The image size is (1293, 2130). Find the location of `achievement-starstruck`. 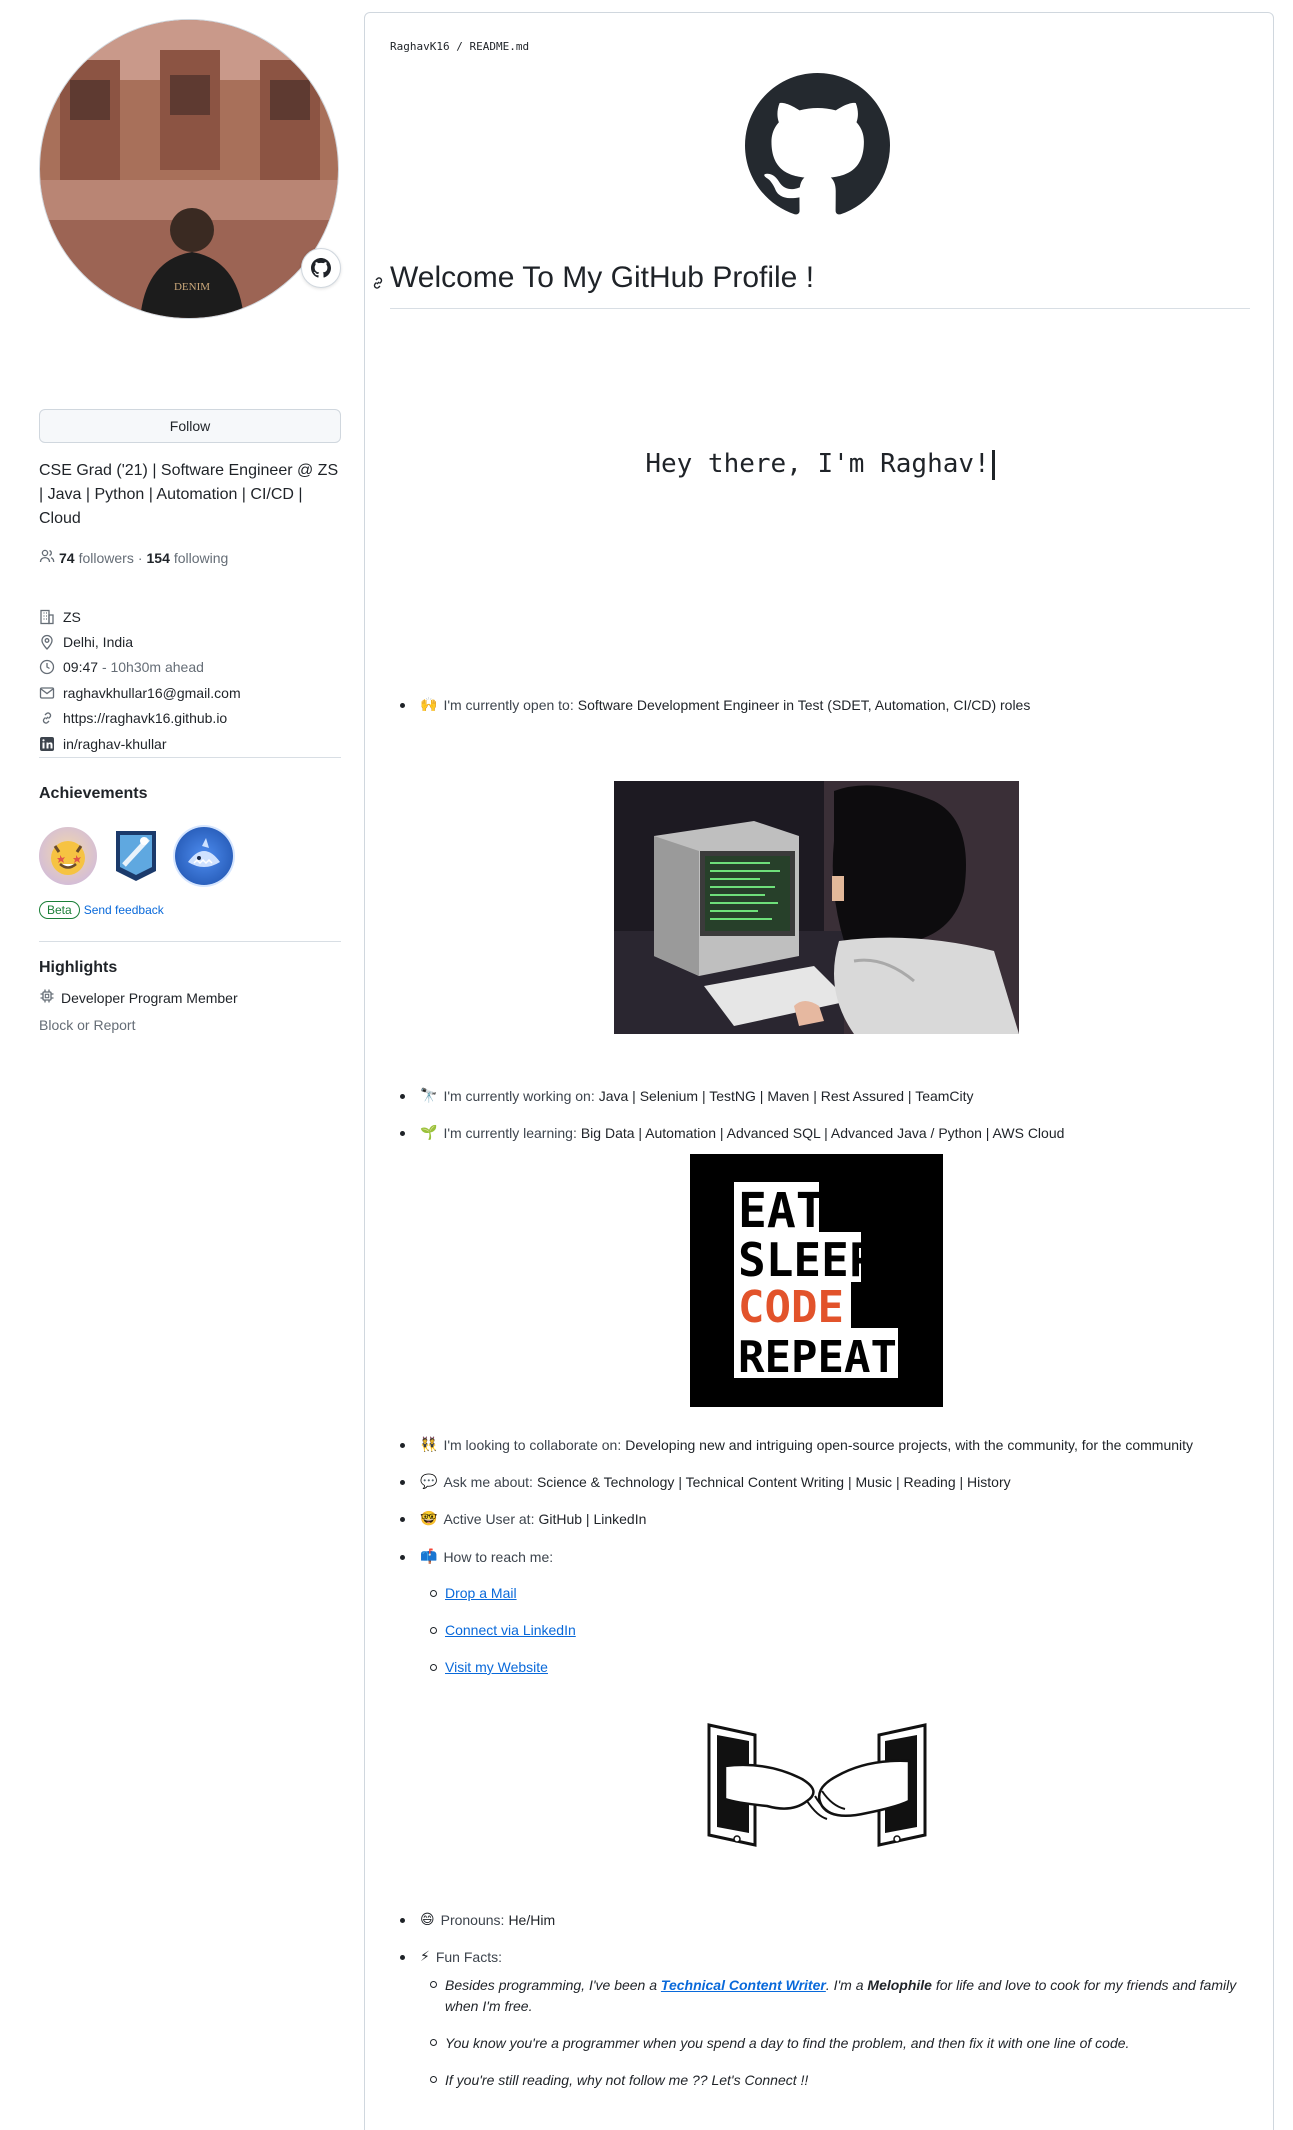

achievement-starstruck is located at coordinates (68, 856).